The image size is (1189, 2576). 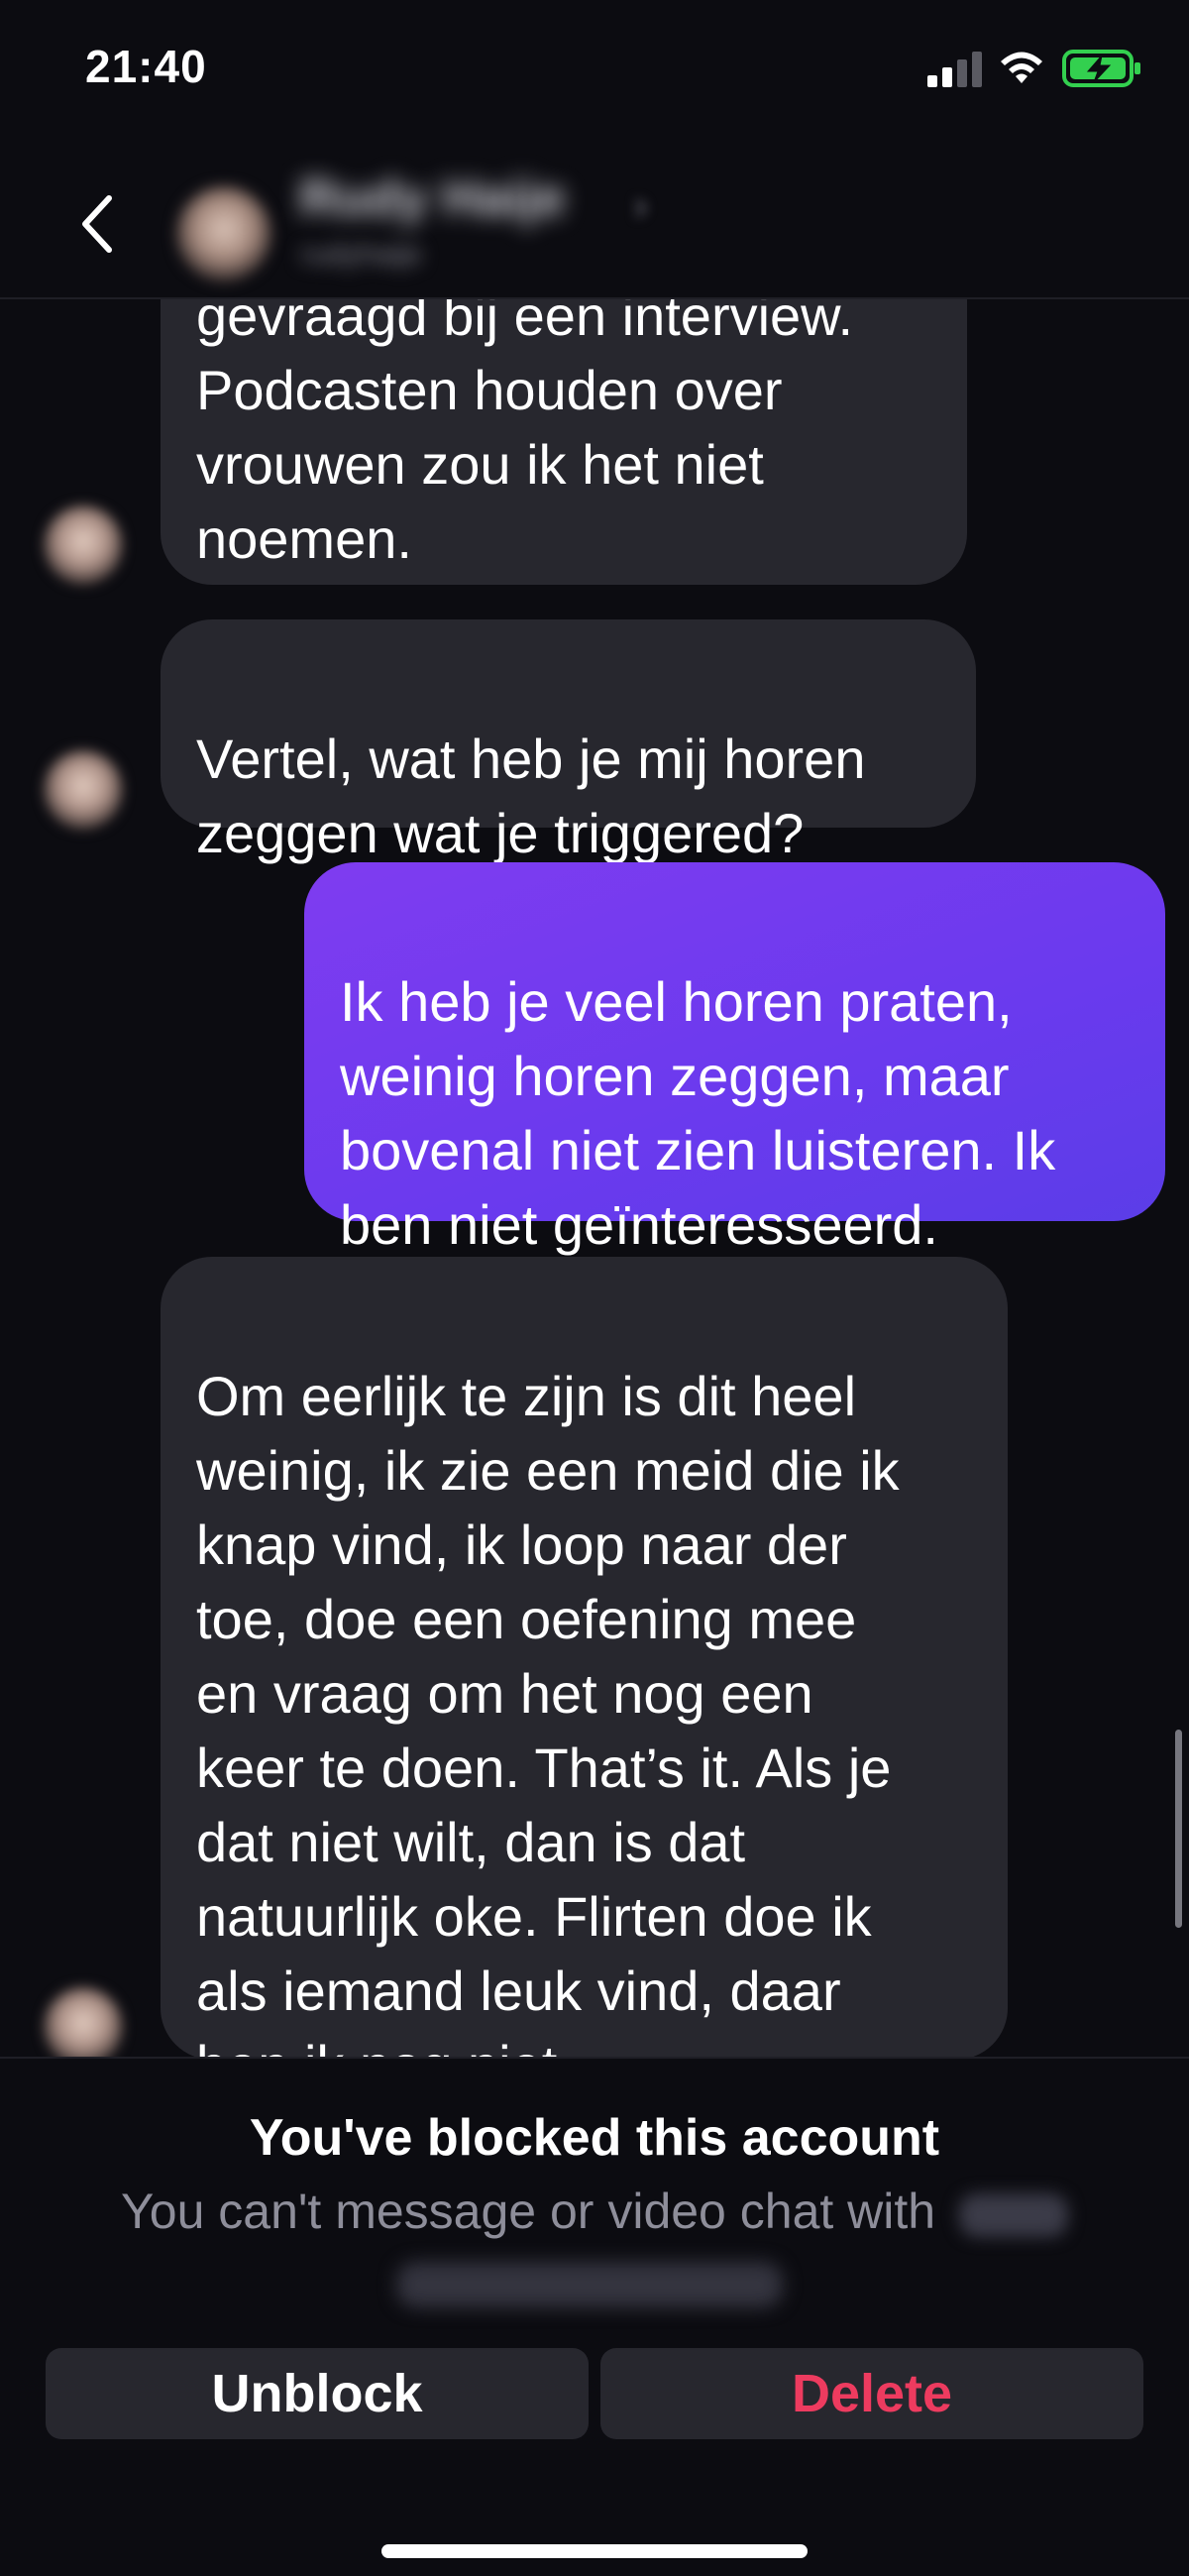 What do you see at coordinates (589, 2284) in the screenshot?
I see `redacted-name-continued` at bounding box center [589, 2284].